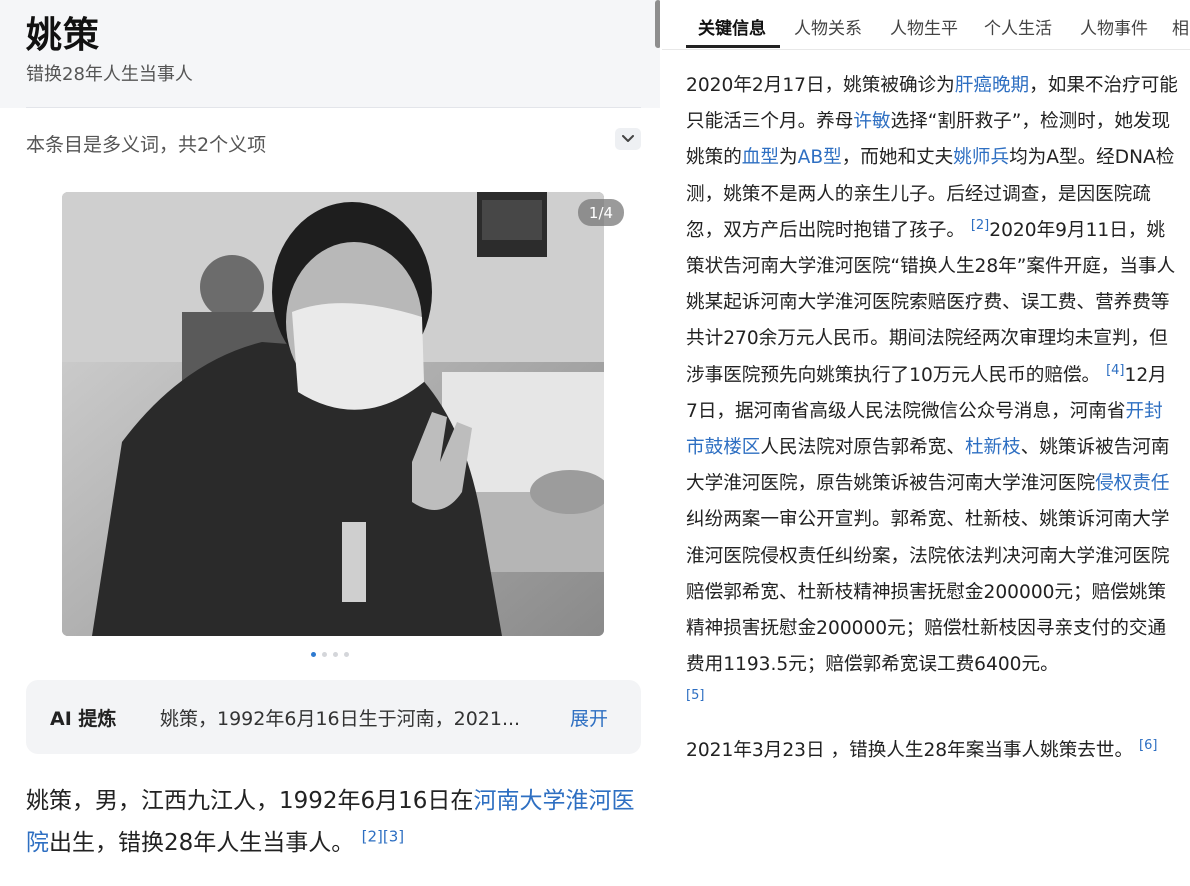 The width and height of the screenshot is (1190, 886). I want to click on header-divider, so click(333, 107).